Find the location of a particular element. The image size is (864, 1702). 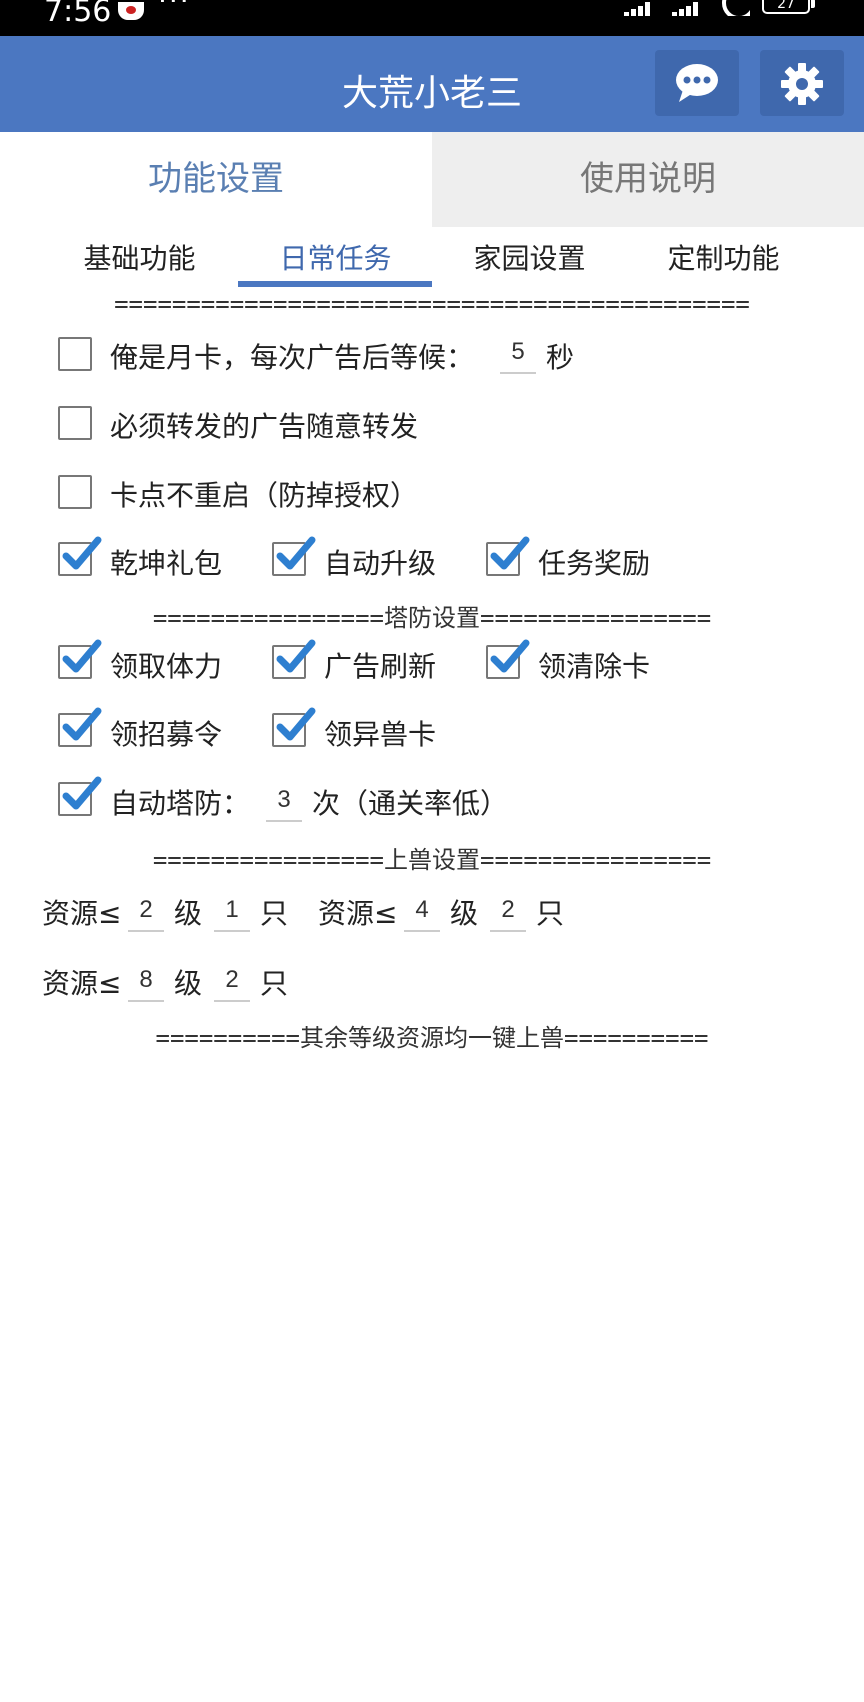

auto-tower-checkbox is located at coordinates (80, 796).